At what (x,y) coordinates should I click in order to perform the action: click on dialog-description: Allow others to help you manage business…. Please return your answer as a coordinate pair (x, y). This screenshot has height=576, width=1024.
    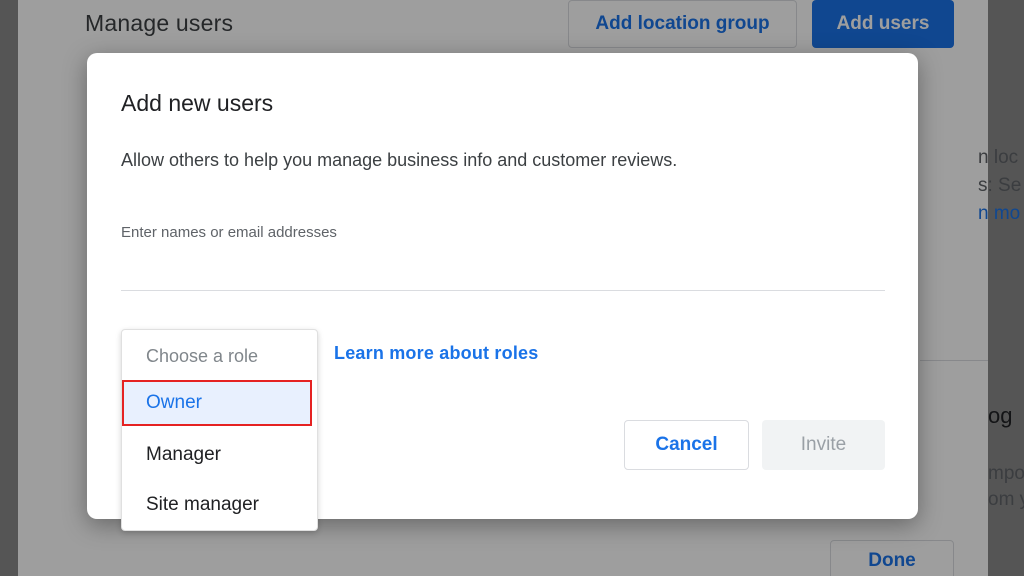
    Looking at the image, I should click on (399, 160).